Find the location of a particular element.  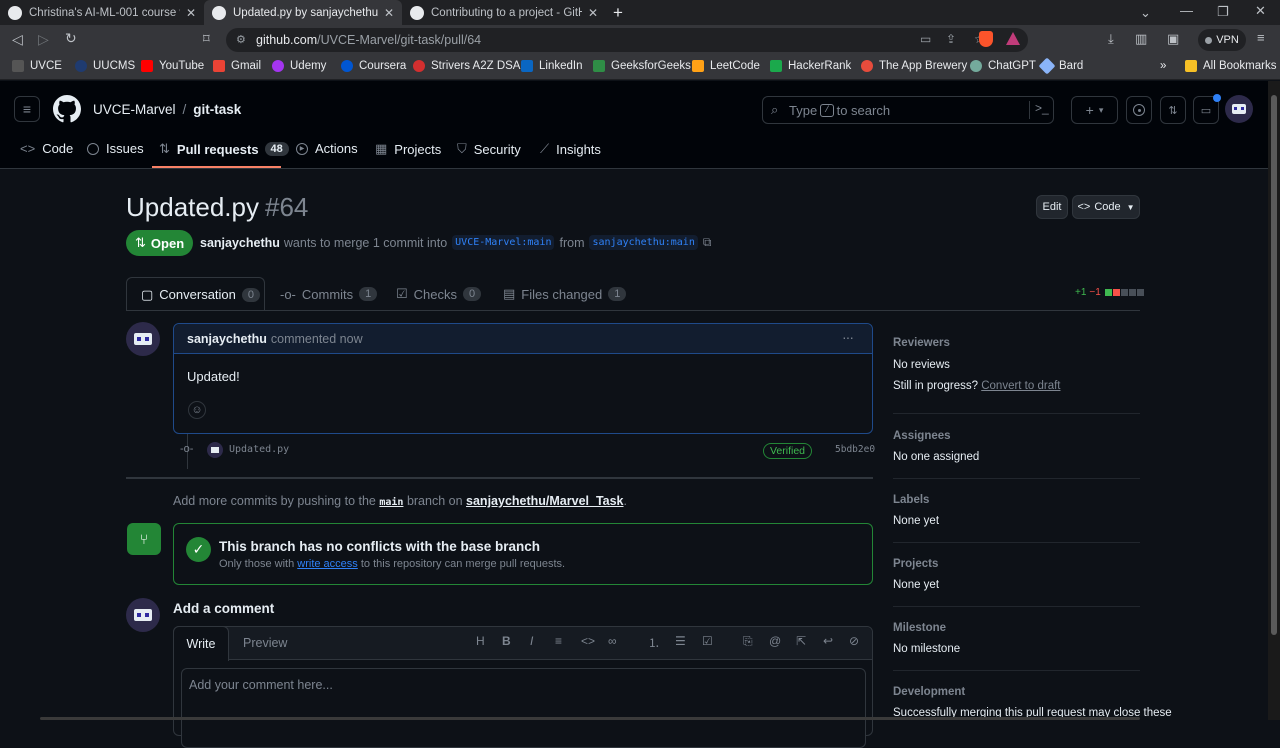

base-branch: UVCE-Marvel:main is located at coordinates (503, 242).